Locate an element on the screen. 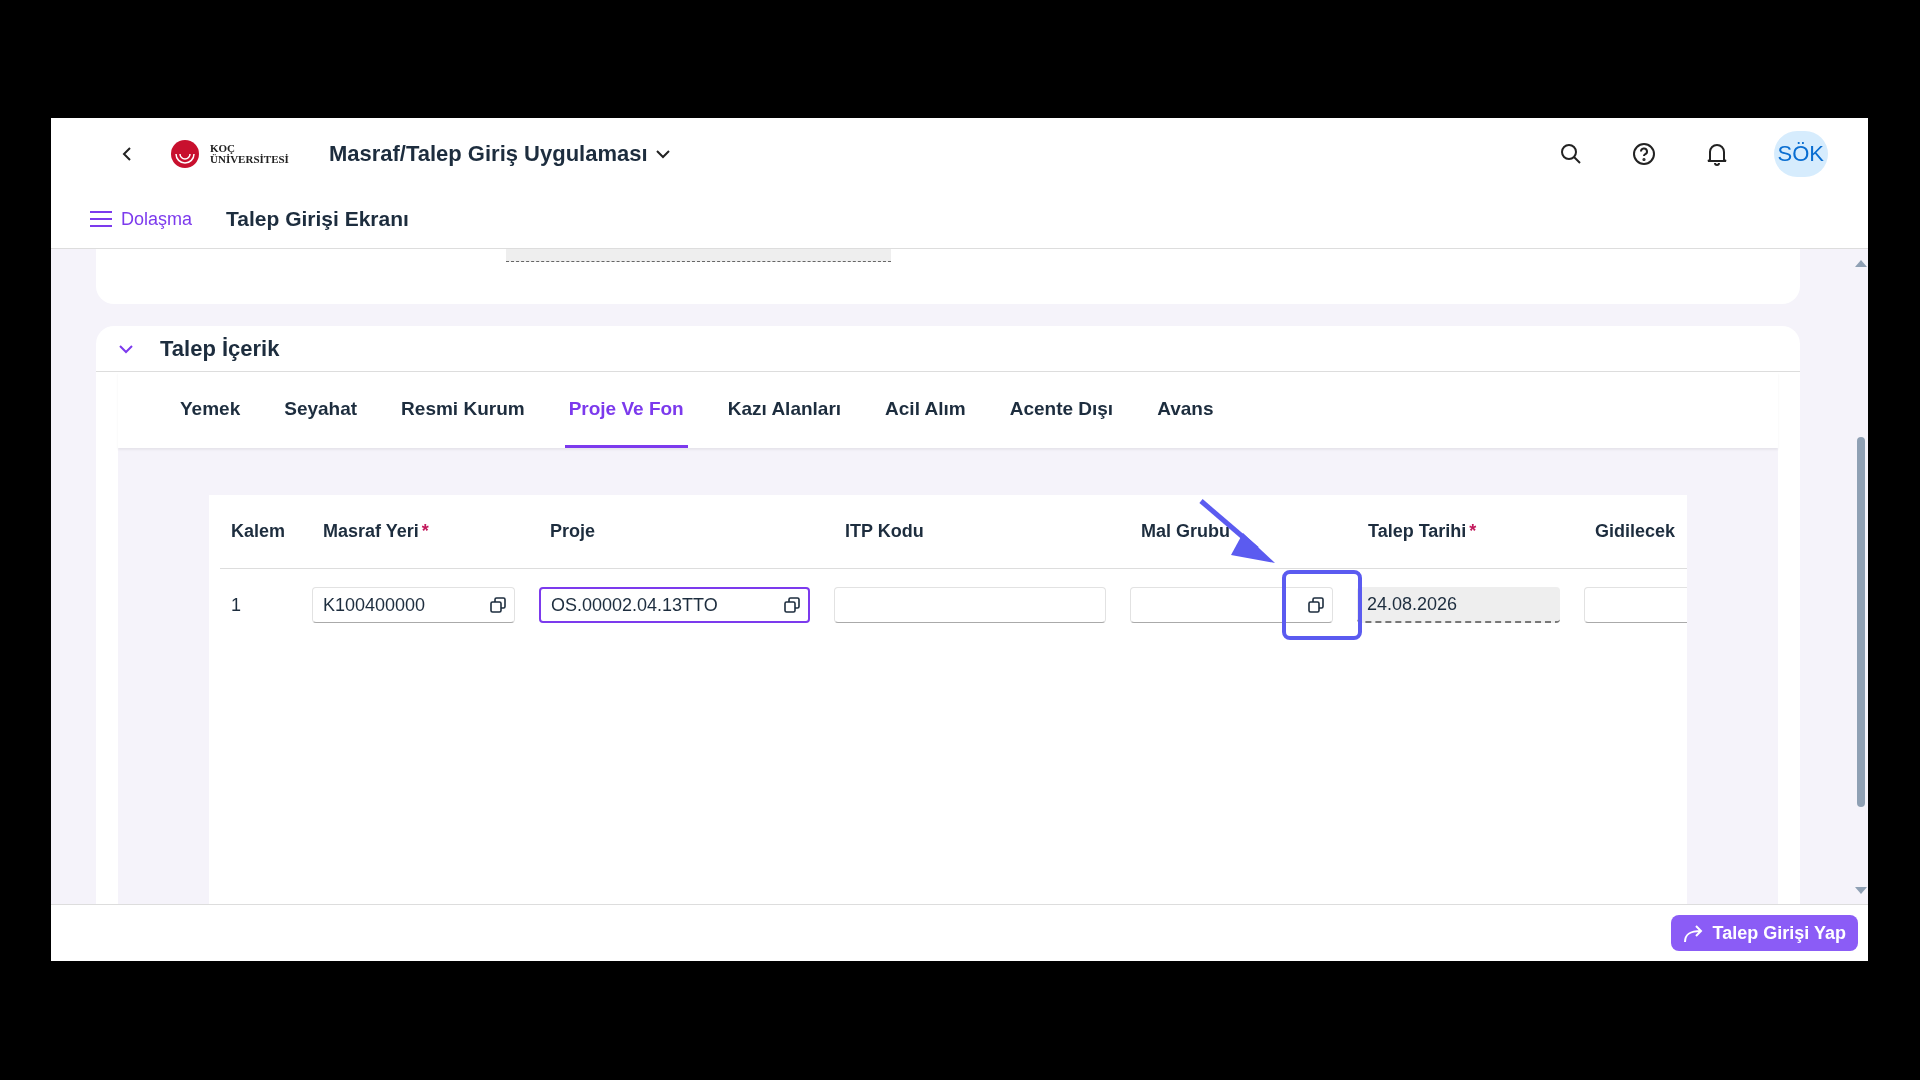 The image size is (1920, 1080). forward-arrow-icon is located at coordinates (1693, 933).